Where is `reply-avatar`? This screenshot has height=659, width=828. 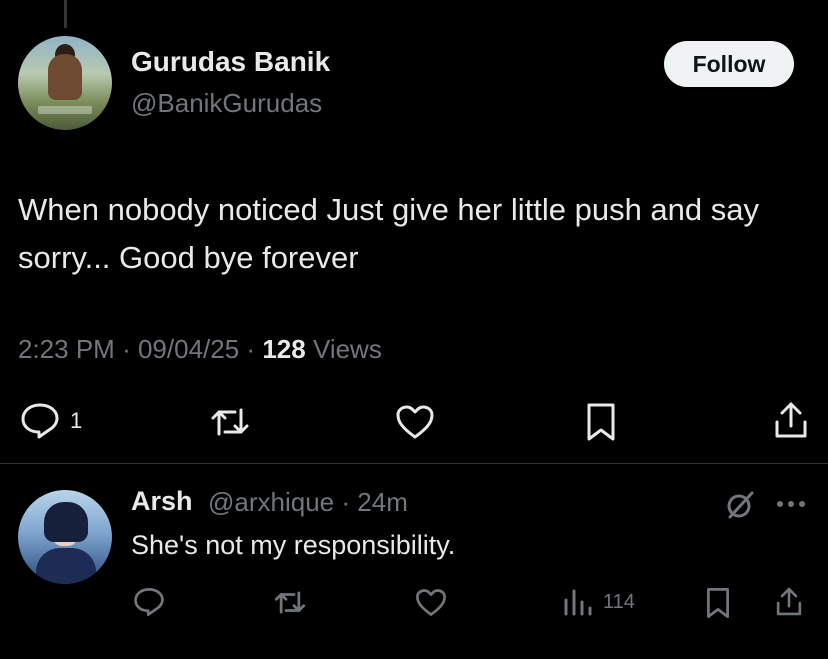 reply-avatar is located at coordinates (65, 537).